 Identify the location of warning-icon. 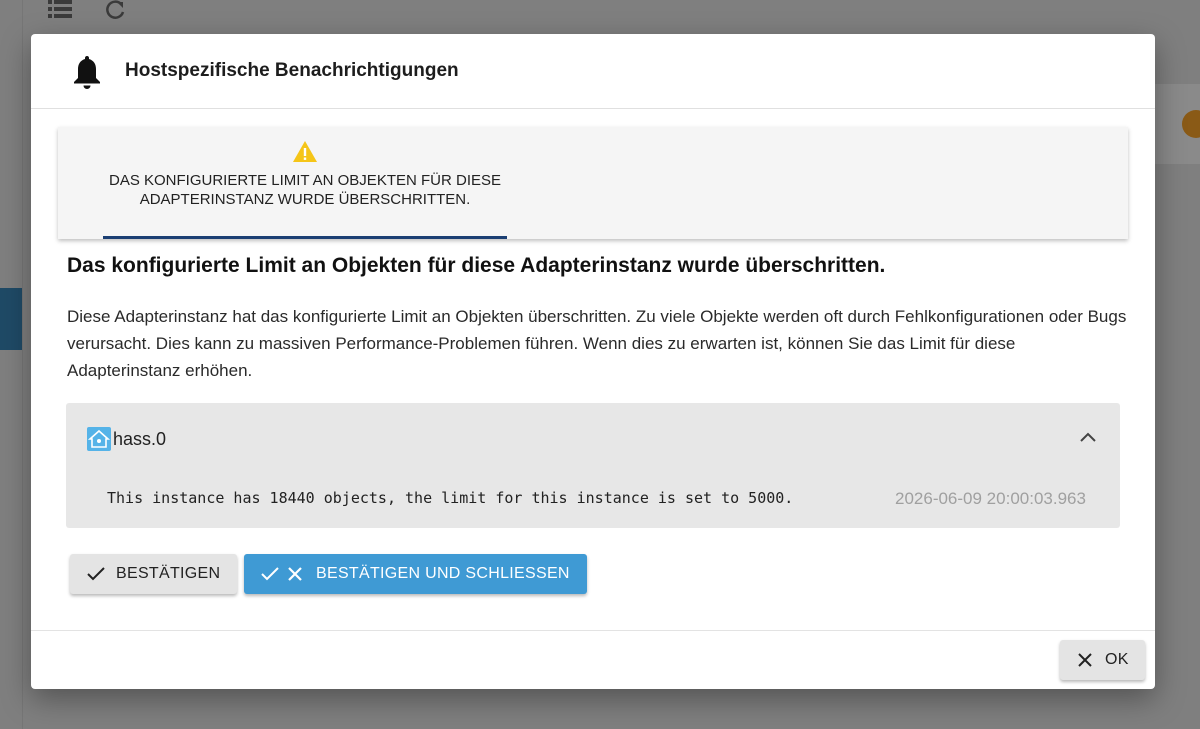
(305, 151).